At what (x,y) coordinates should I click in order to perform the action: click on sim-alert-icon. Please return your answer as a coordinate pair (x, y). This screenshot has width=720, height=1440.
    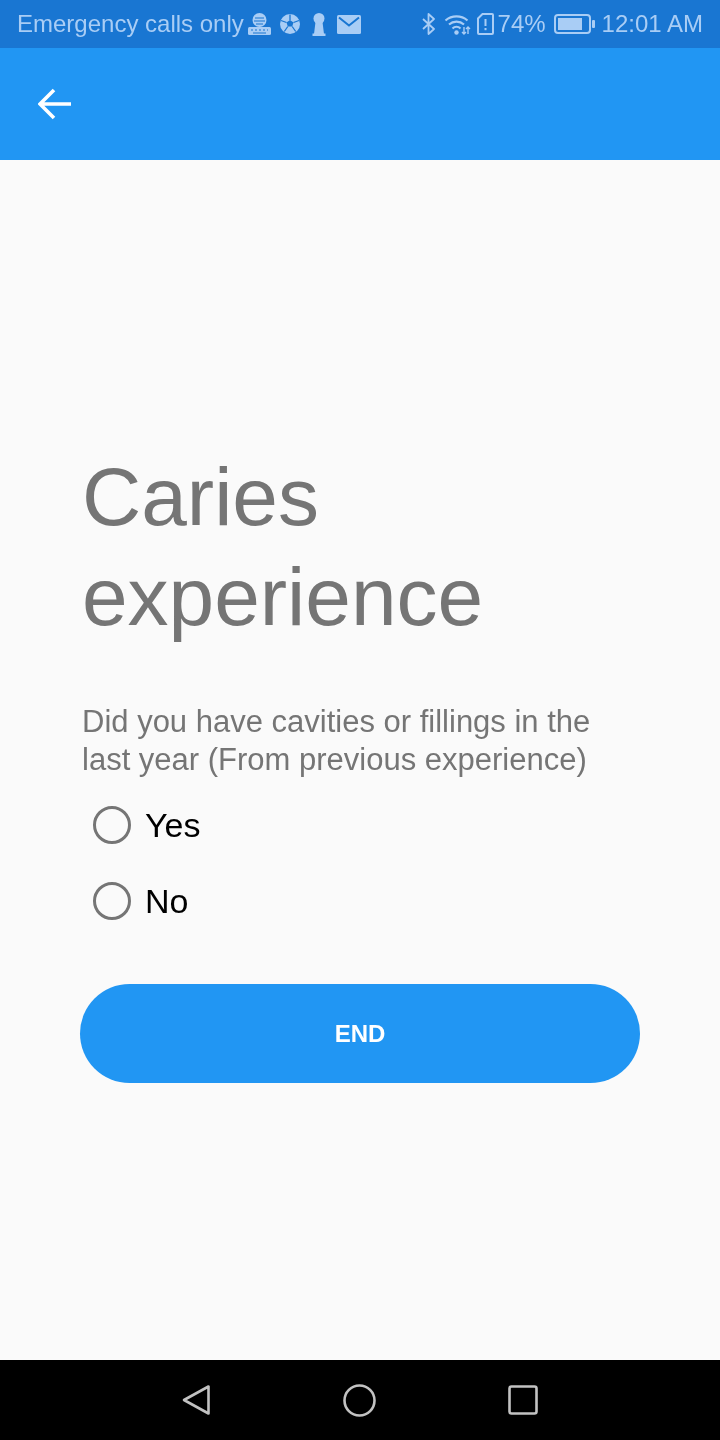
    Looking at the image, I should click on (485, 24).